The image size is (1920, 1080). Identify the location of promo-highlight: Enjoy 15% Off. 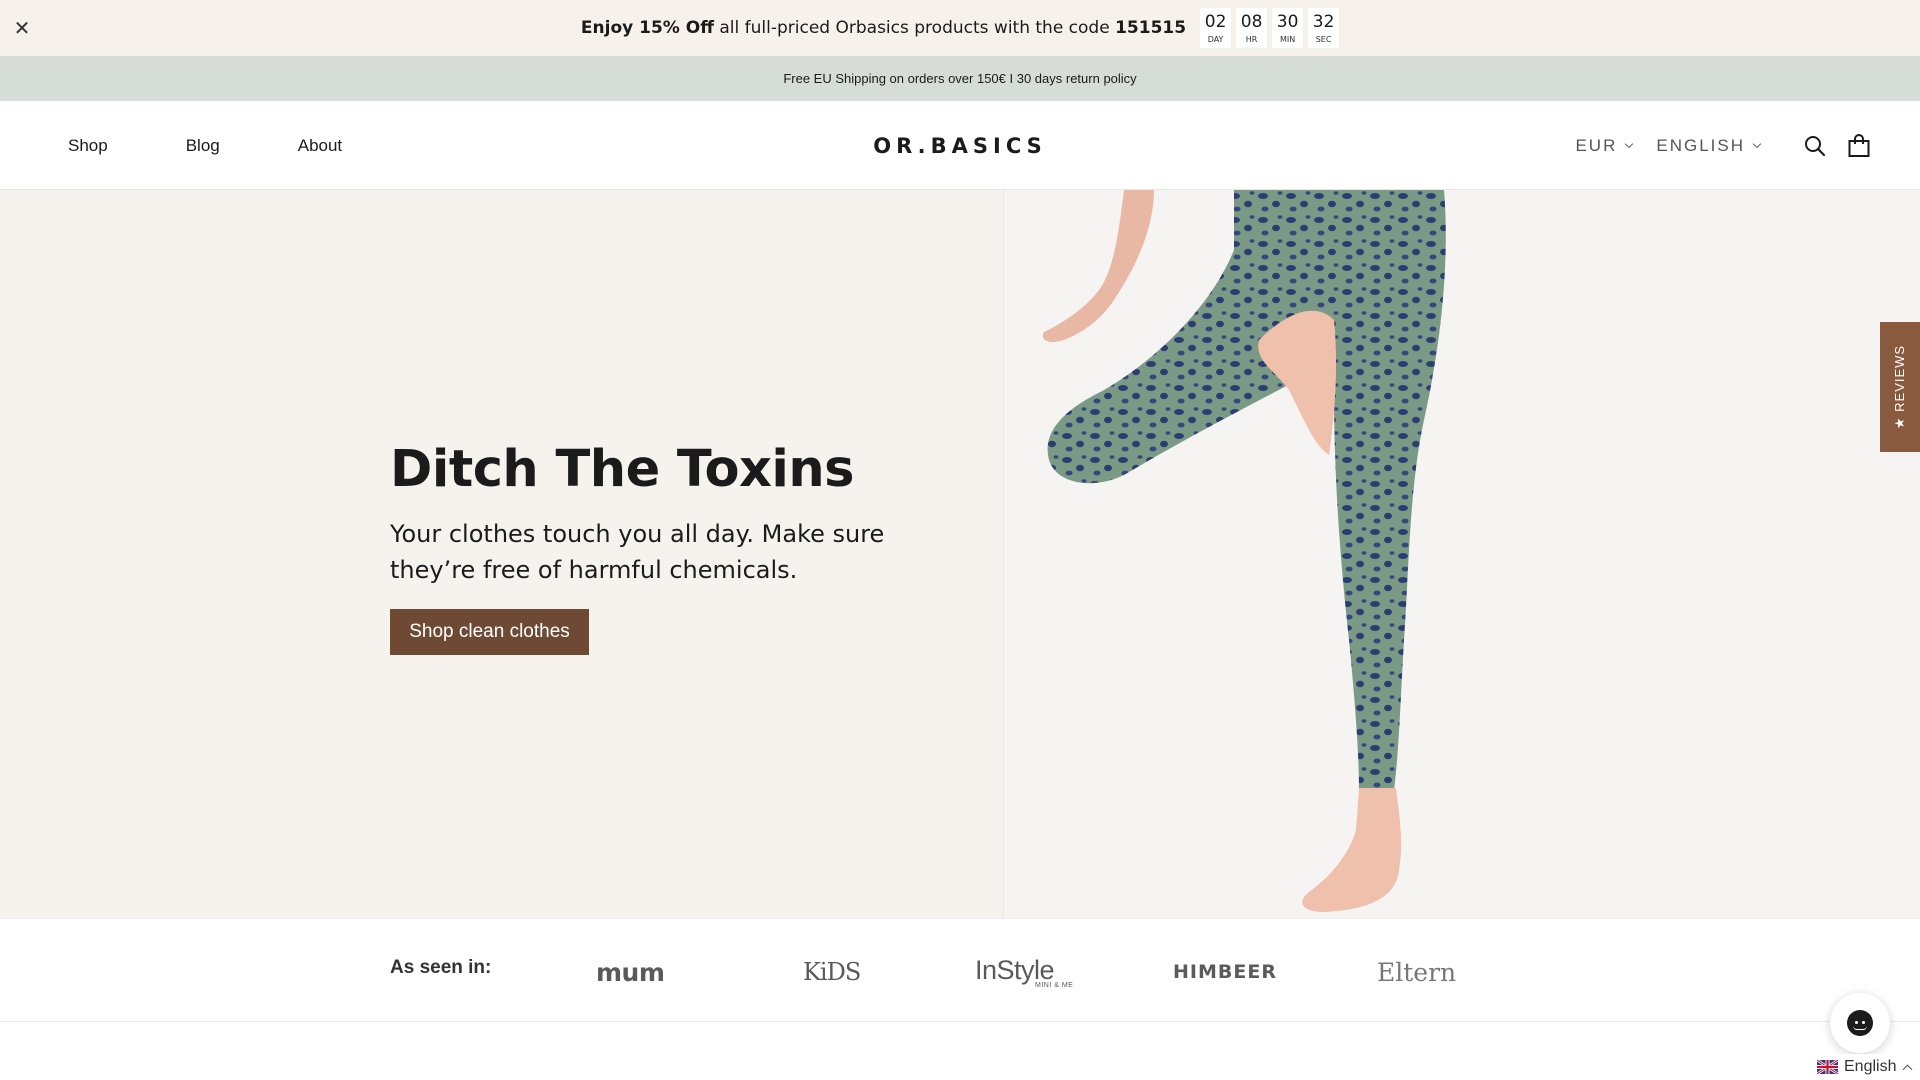
(647, 28).